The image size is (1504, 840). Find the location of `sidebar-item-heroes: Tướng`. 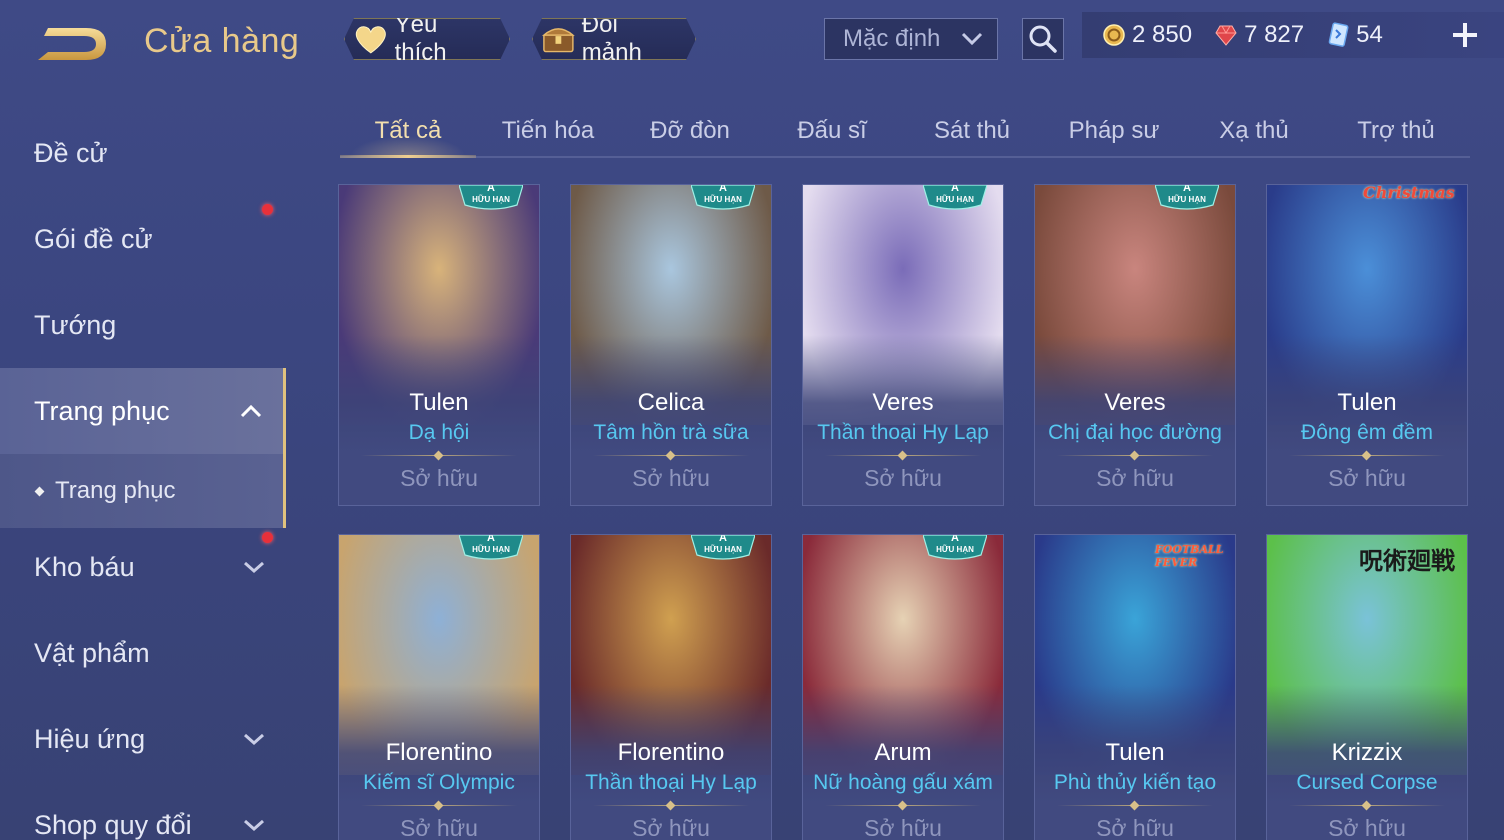

sidebar-item-heroes: Tướng is located at coordinates (143, 325).